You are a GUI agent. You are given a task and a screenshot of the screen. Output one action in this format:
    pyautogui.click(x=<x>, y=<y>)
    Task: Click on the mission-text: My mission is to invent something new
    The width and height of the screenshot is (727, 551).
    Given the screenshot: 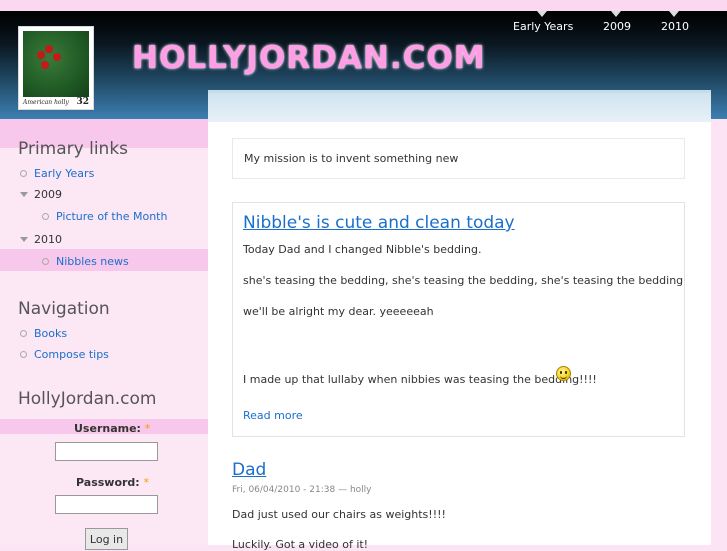 What is the action you would take?
    pyautogui.click(x=351, y=158)
    